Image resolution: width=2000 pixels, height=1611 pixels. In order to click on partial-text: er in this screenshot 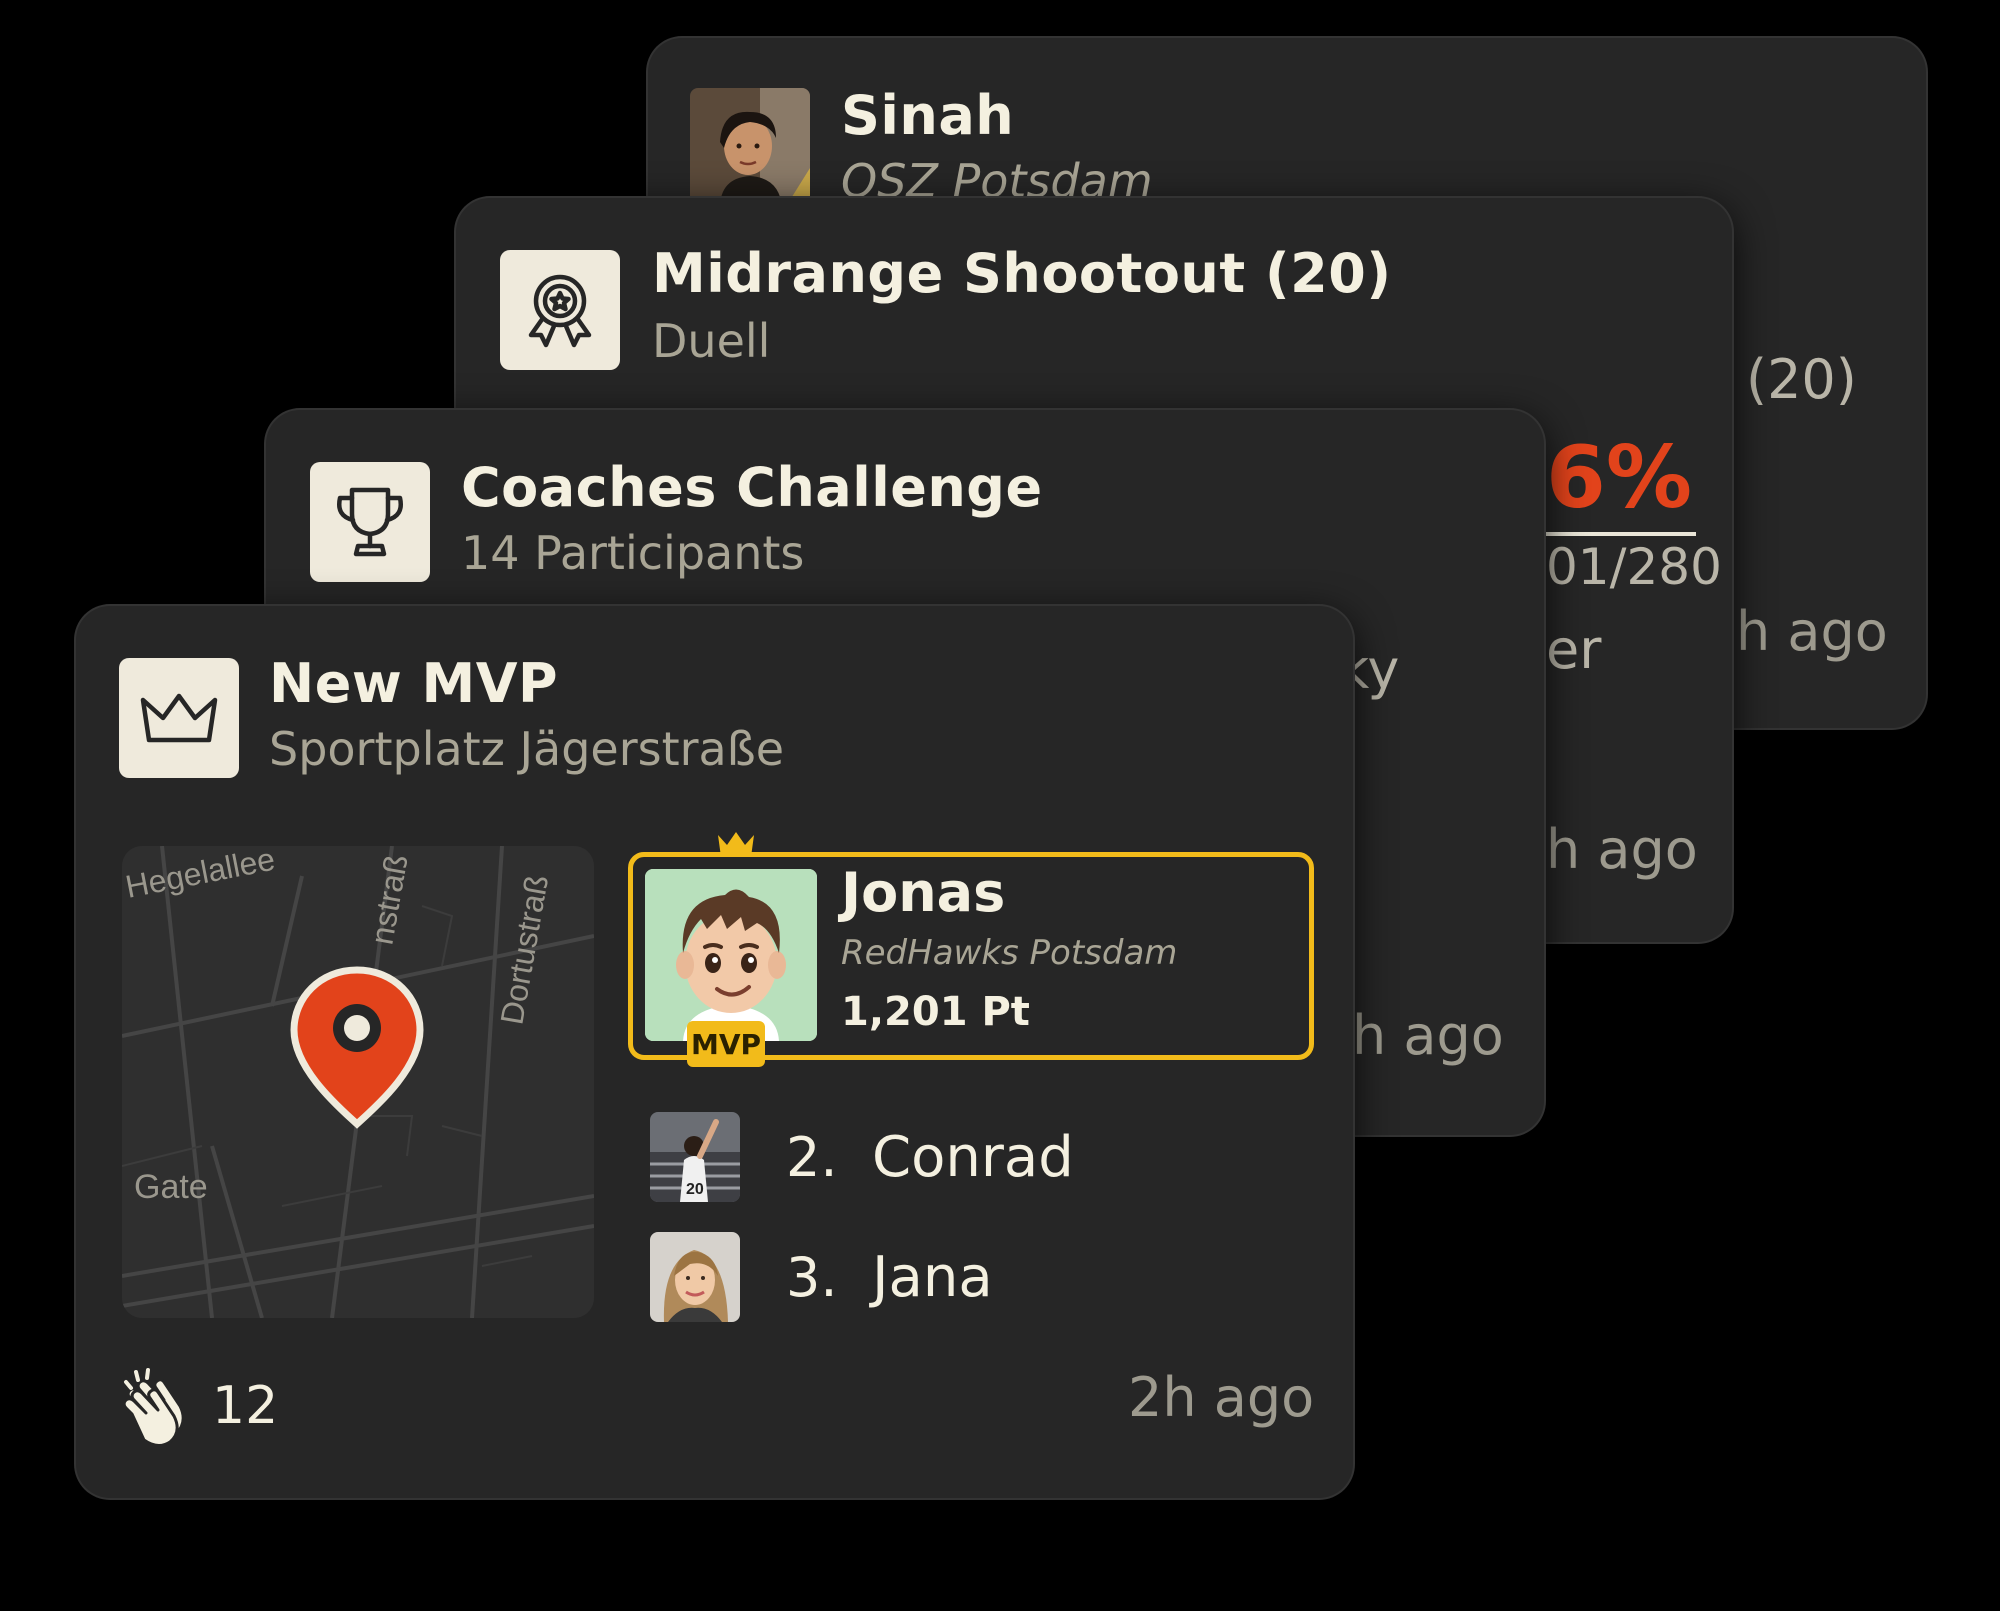, I will do `click(1574, 649)`.